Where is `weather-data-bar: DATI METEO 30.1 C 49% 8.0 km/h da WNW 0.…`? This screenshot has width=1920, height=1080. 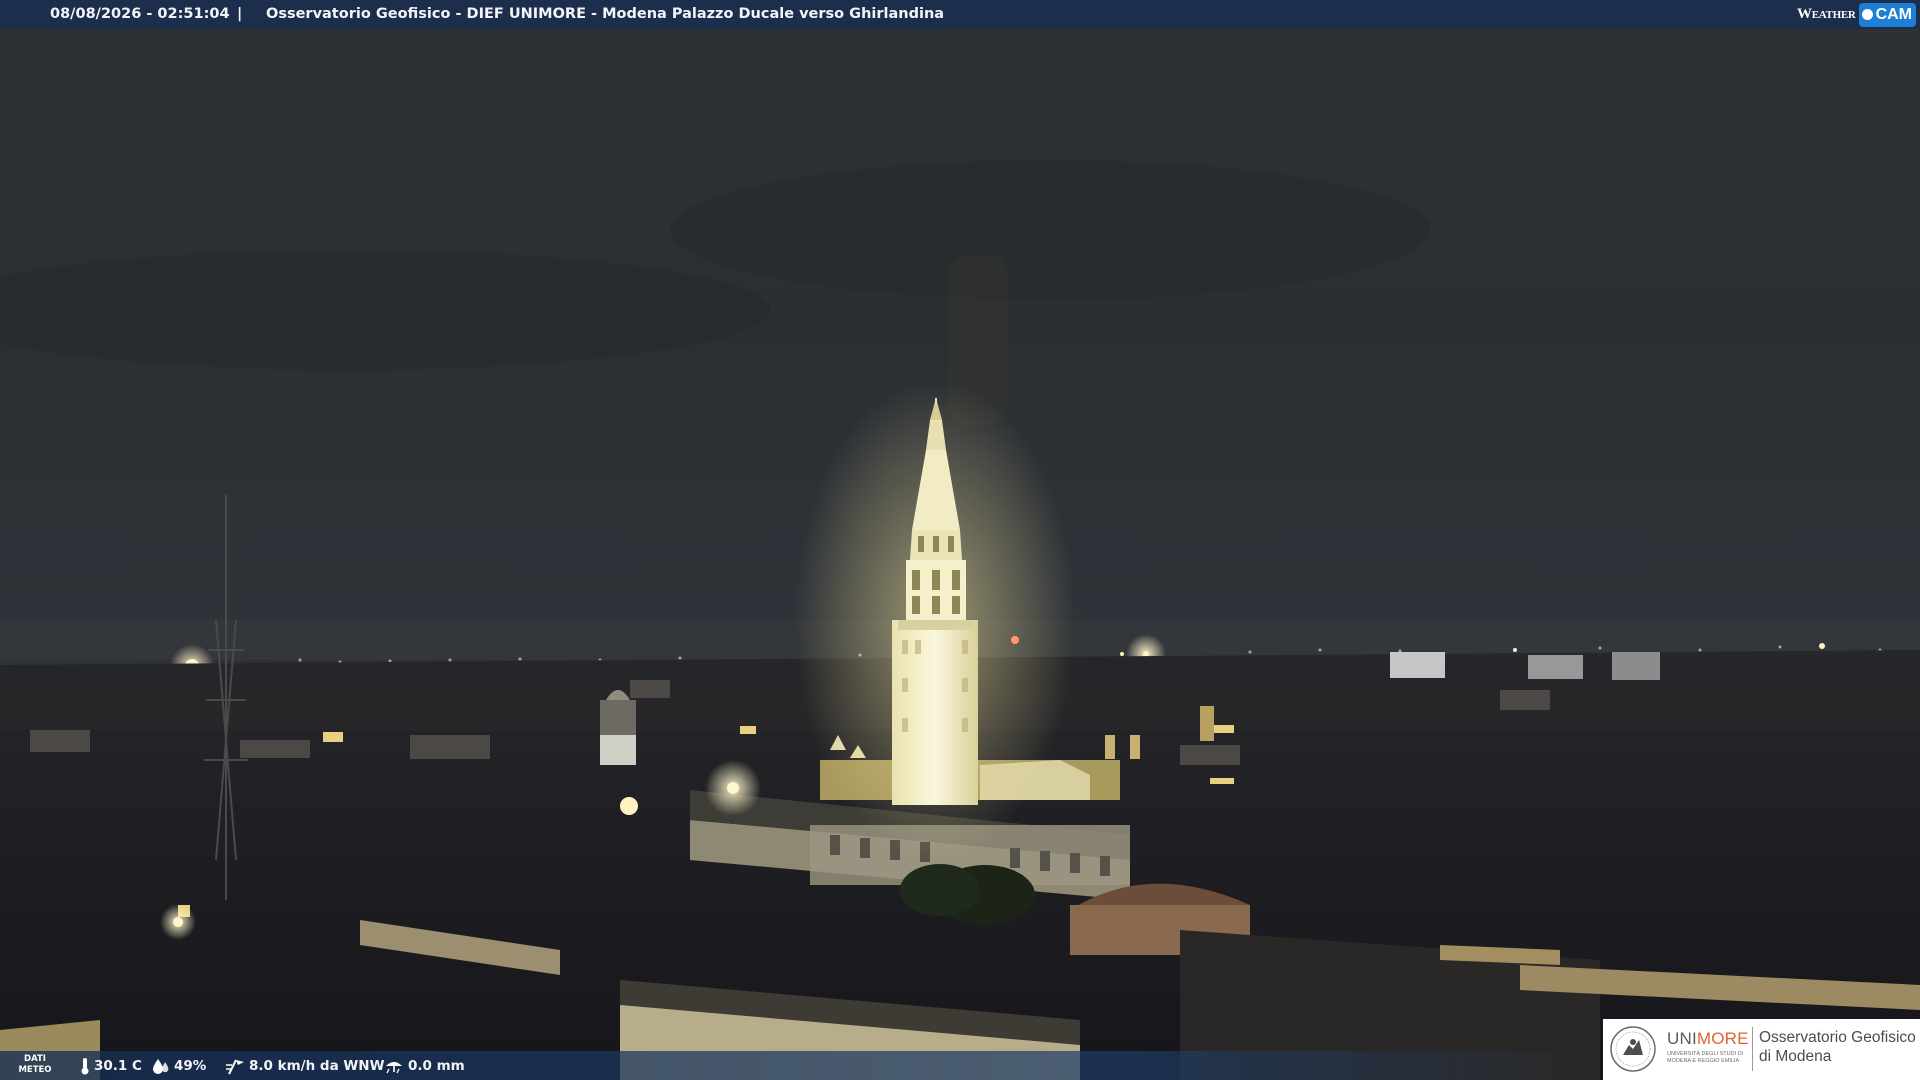
weather-data-bar: DATI METEO 30.1 C 49% 8.0 km/h da WNW 0.… is located at coordinates (800, 1065).